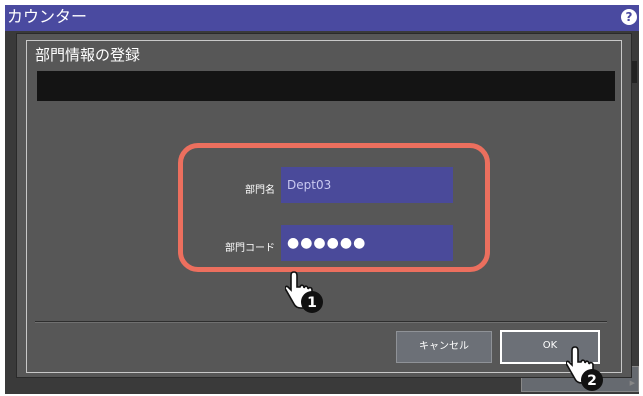 The image size is (643, 396). Describe the element at coordinates (321, 321) in the screenshot. I see `dialog-separator` at that location.